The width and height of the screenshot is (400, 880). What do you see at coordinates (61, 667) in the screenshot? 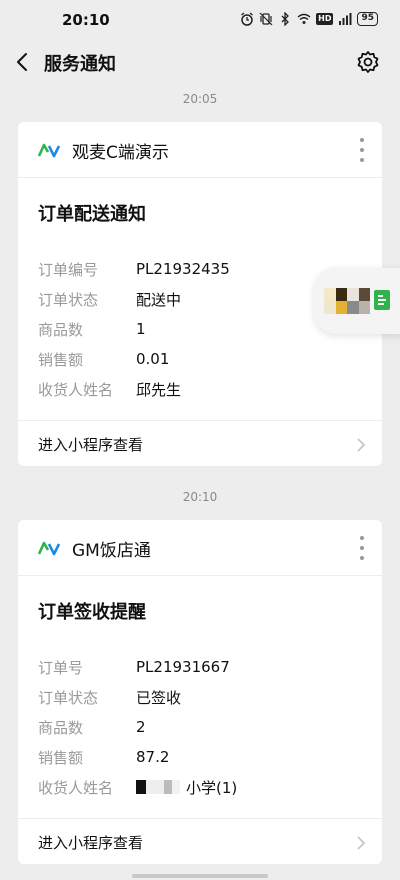
I see `field-label: 订单号` at bounding box center [61, 667].